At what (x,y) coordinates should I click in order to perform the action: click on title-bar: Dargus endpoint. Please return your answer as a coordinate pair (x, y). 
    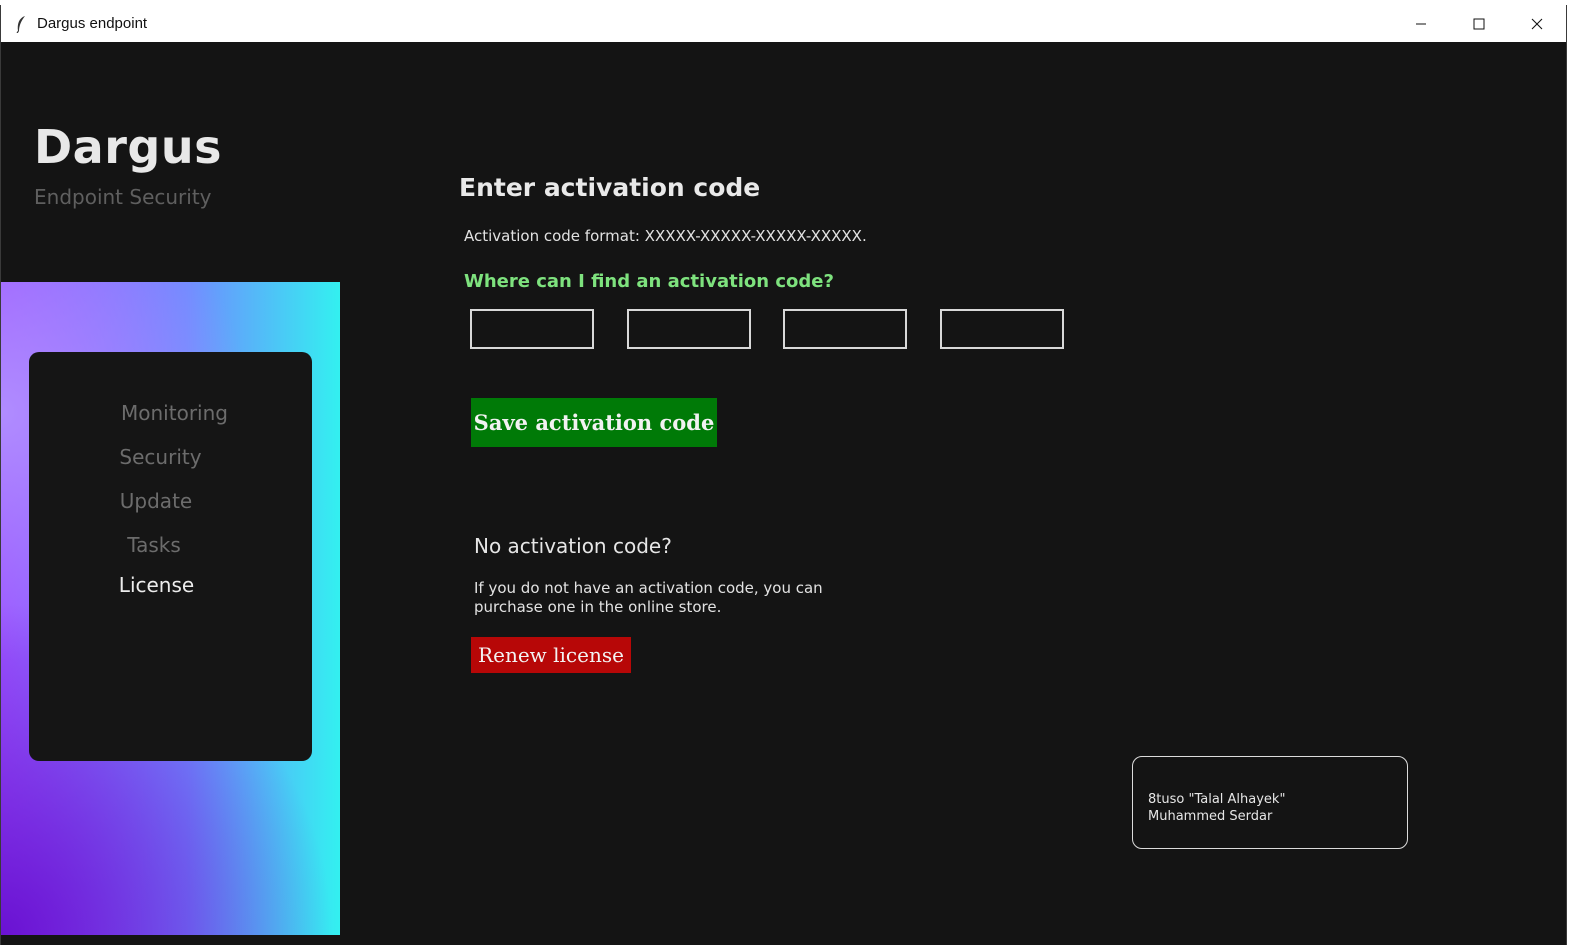
    Looking at the image, I should click on (783, 23).